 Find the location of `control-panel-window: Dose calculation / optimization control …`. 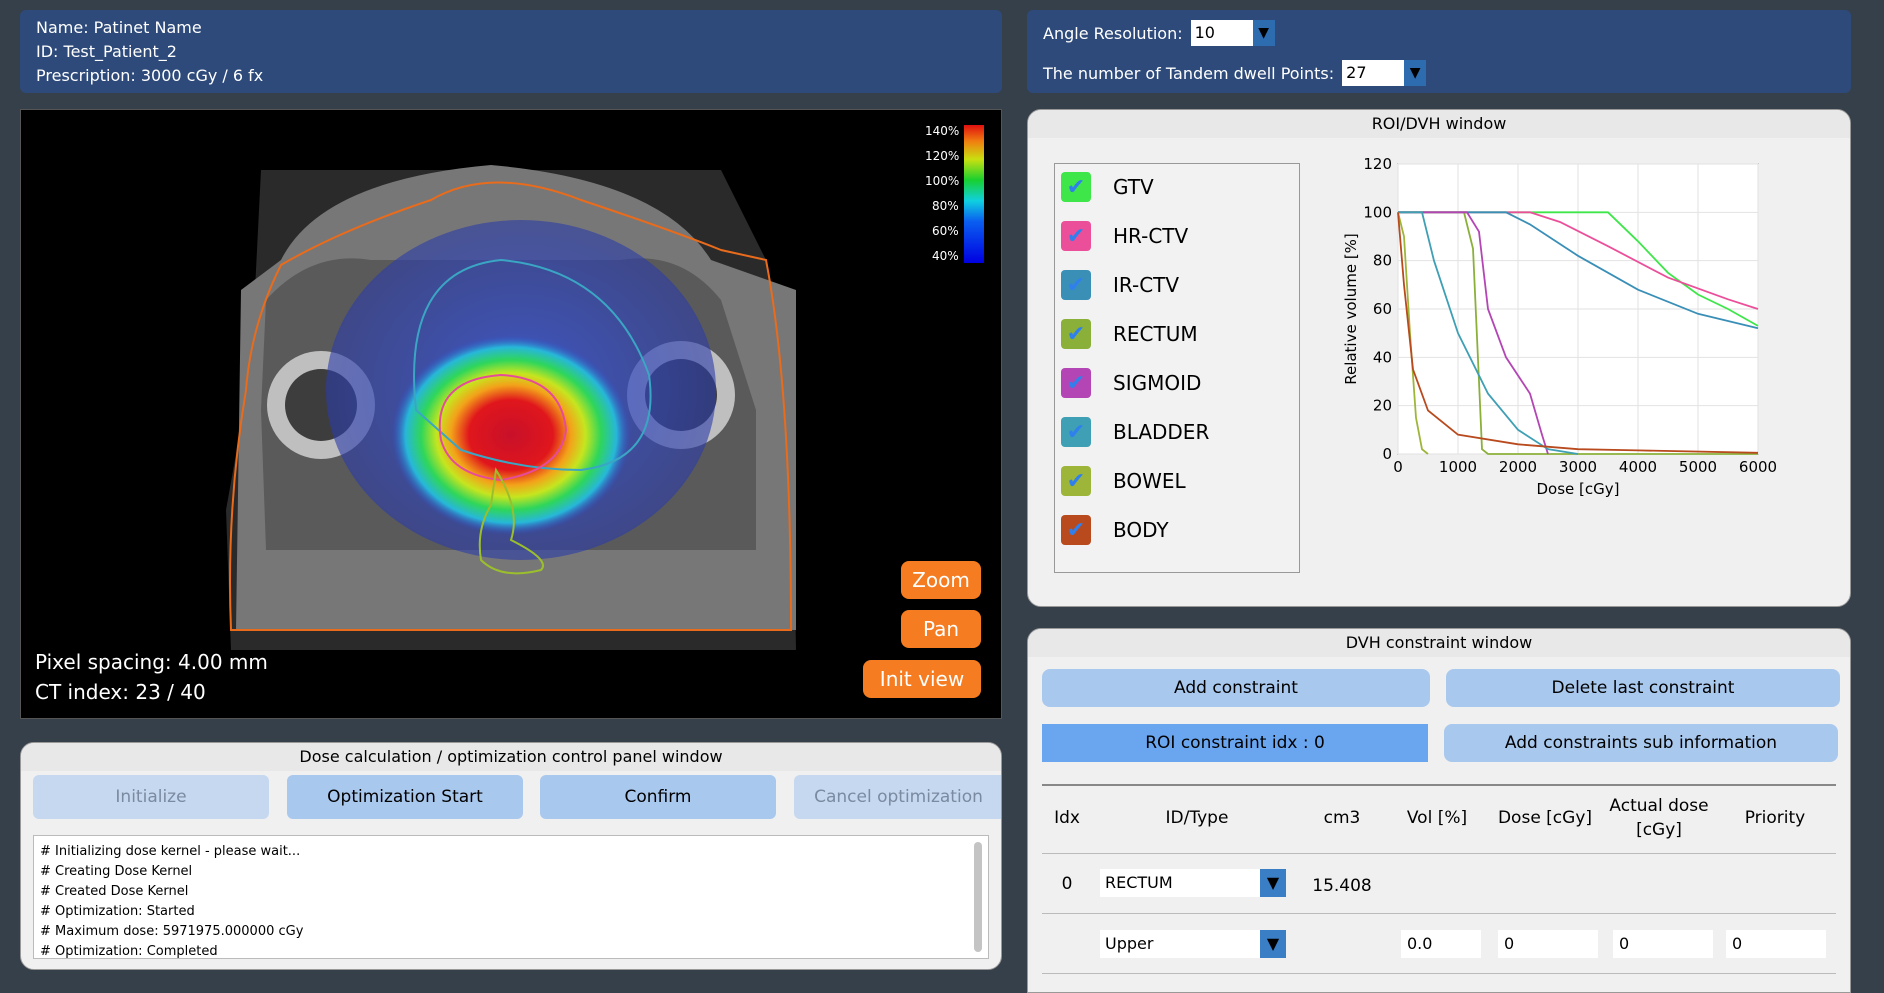

control-panel-window: Dose calculation / optimization control … is located at coordinates (511, 856).